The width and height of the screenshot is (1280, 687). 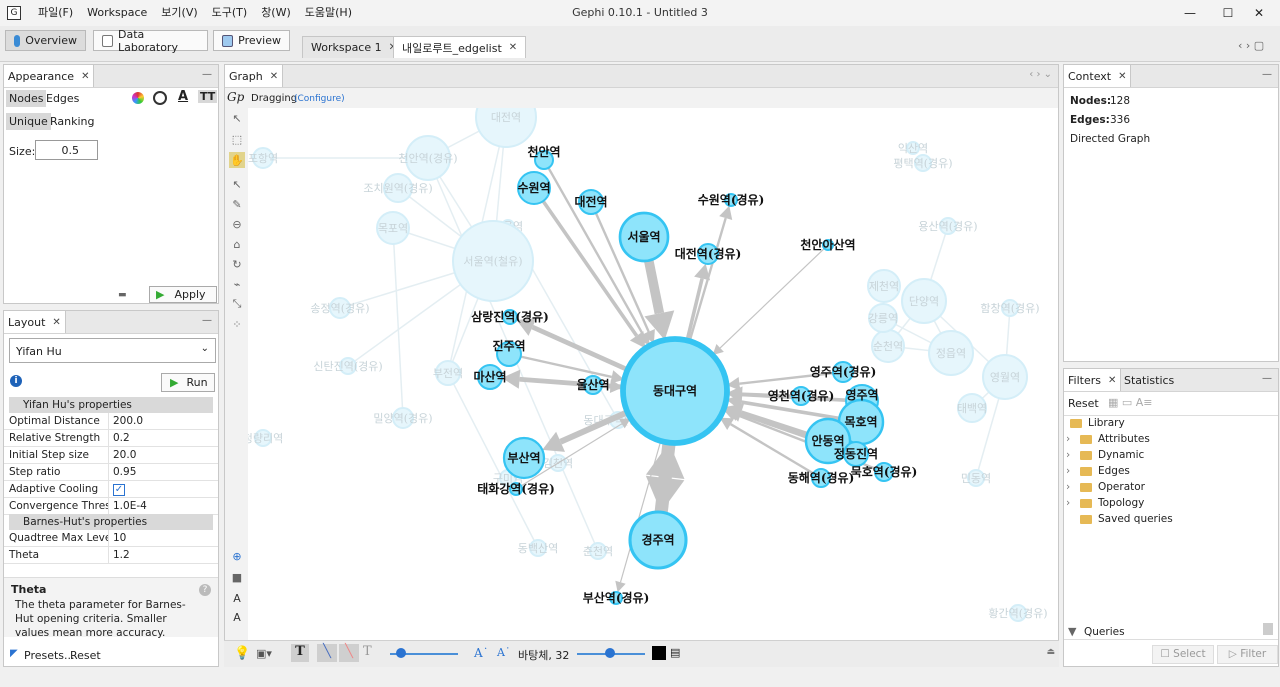 What do you see at coordinates (1247, 654) in the screenshot?
I see `filter-button: ▷ Filter` at bounding box center [1247, 654].